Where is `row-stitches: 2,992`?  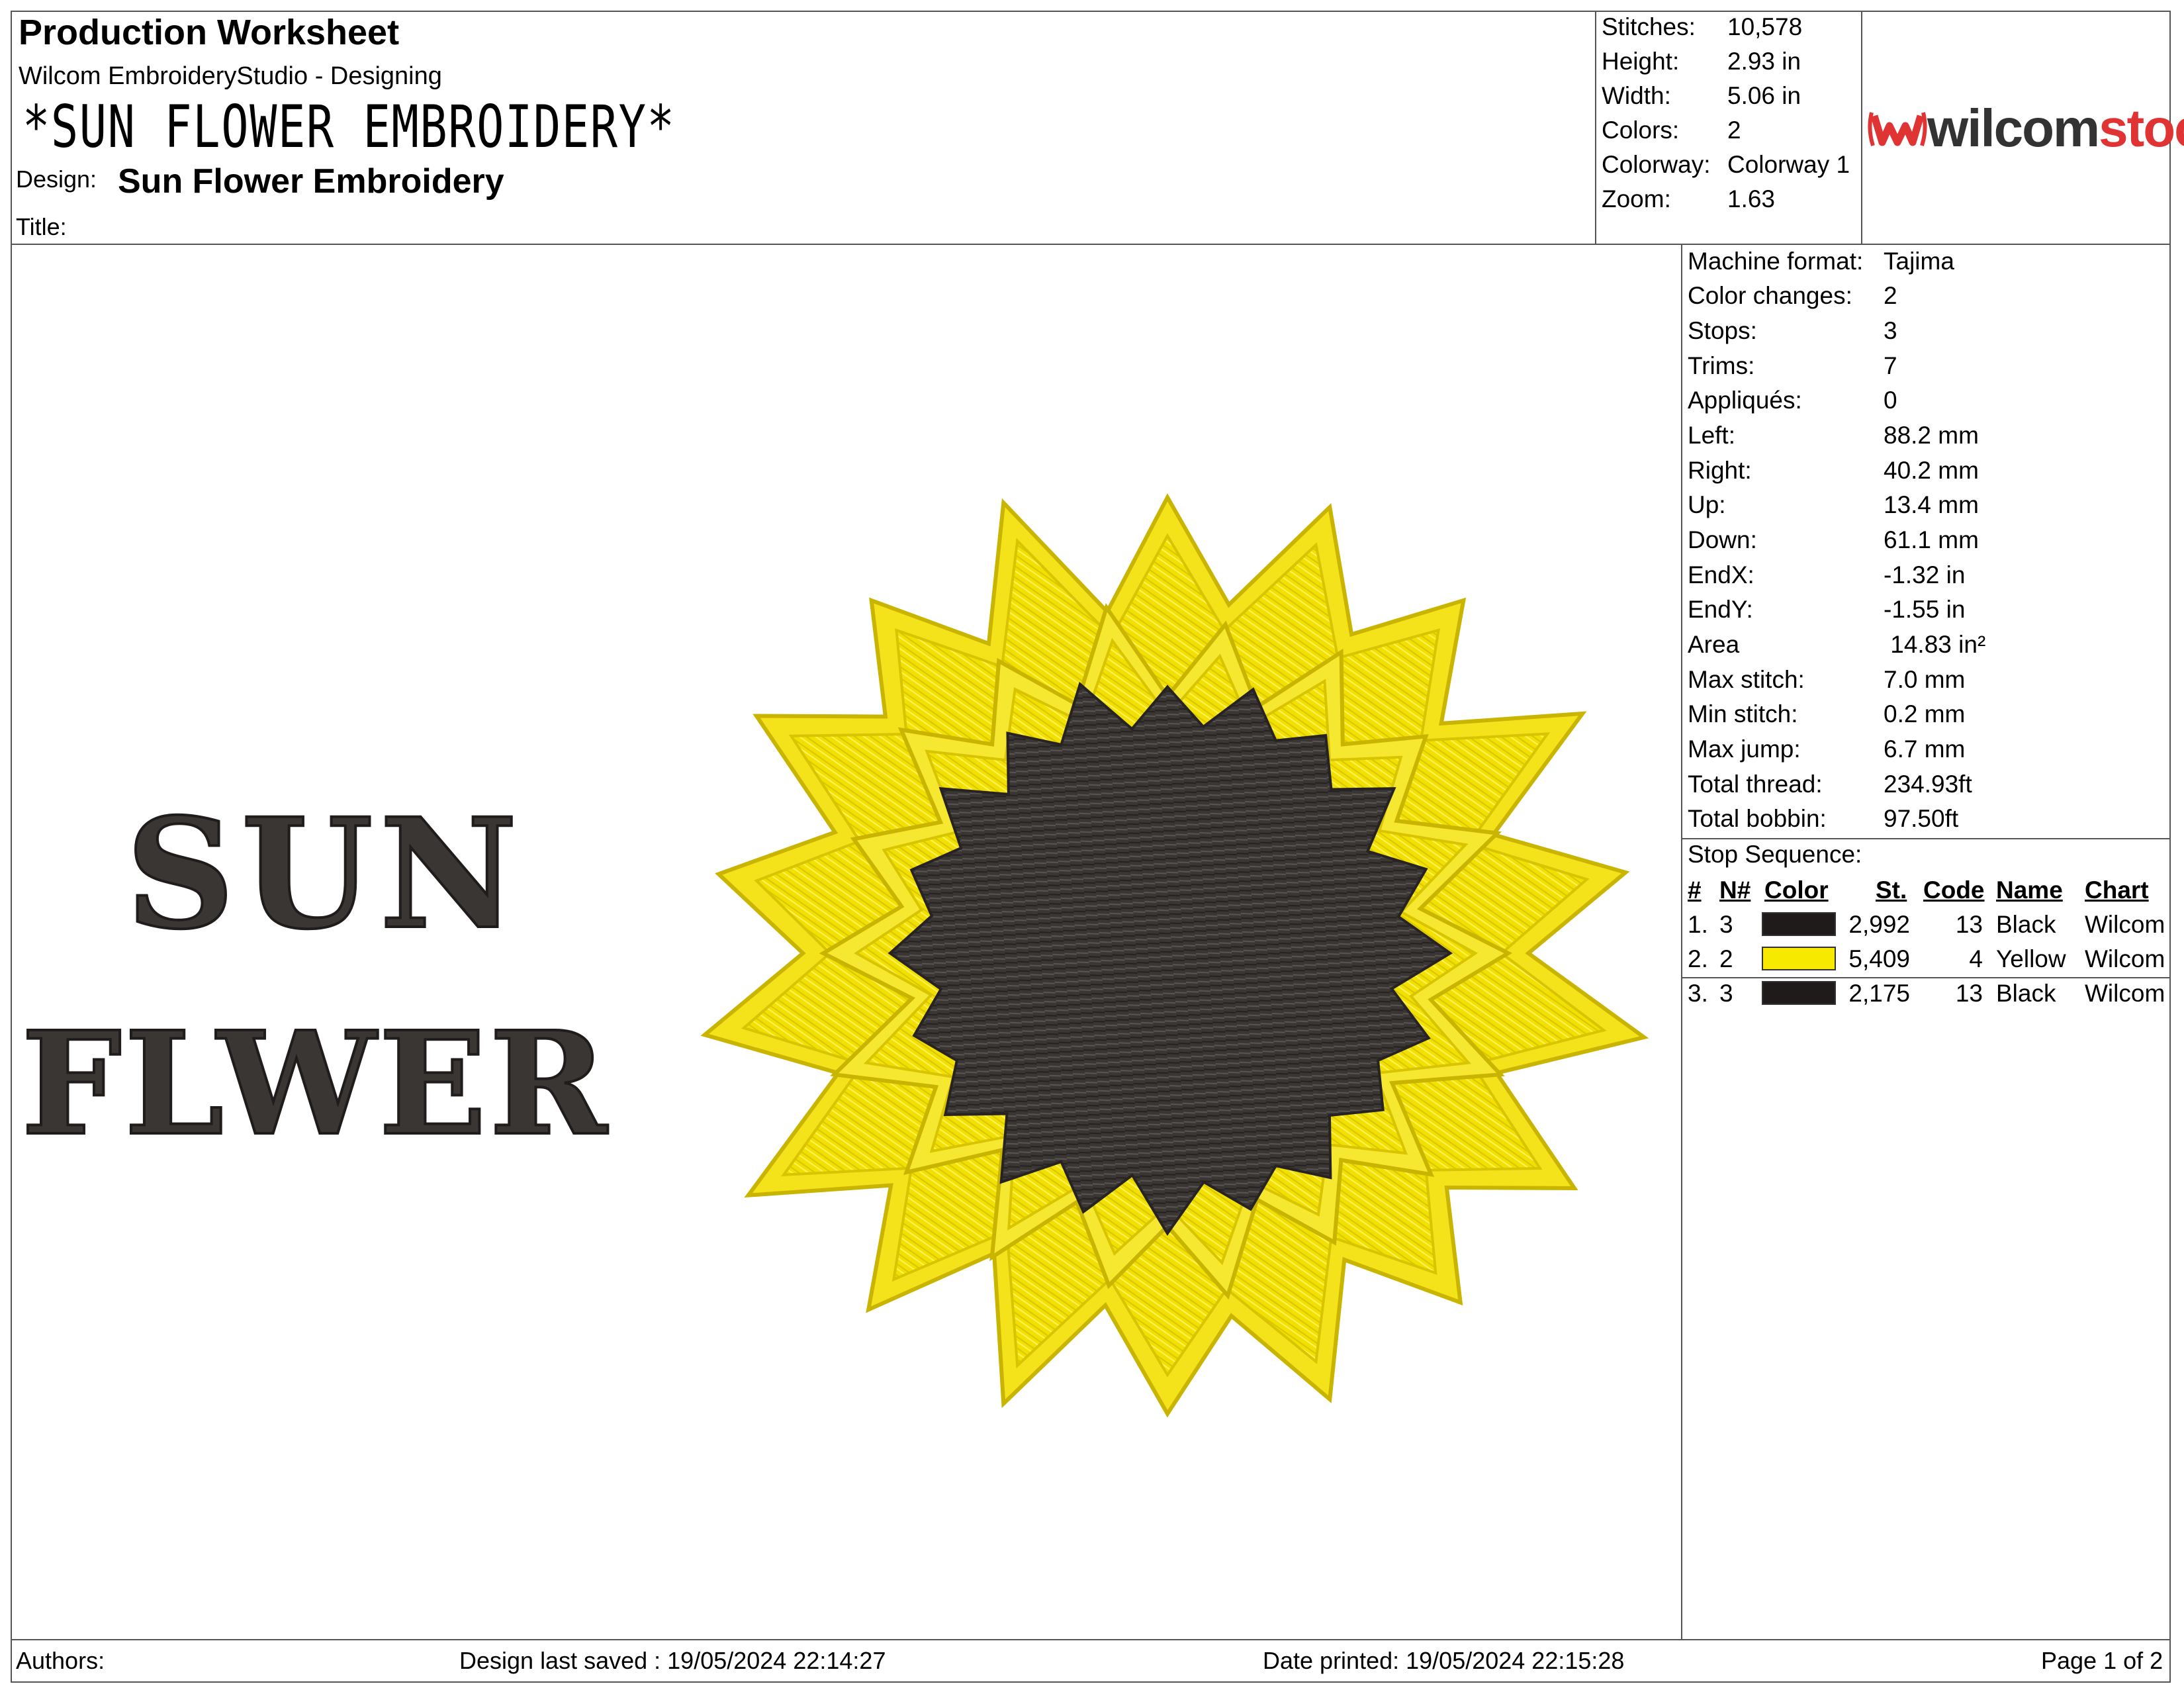 row-stitches: 2,992 is located at coordinates (1879, 924).